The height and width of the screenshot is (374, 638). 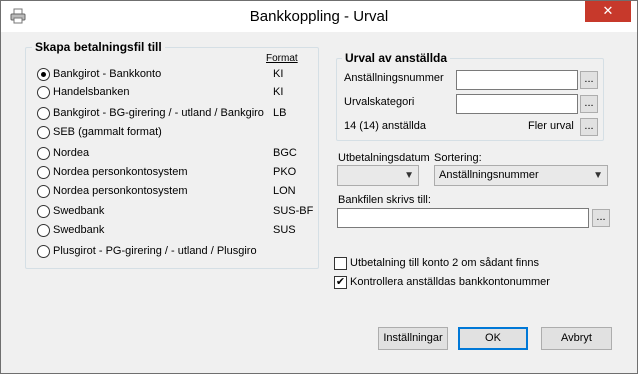 I want to click on format-code: PKO, so click(x=285, y=172).